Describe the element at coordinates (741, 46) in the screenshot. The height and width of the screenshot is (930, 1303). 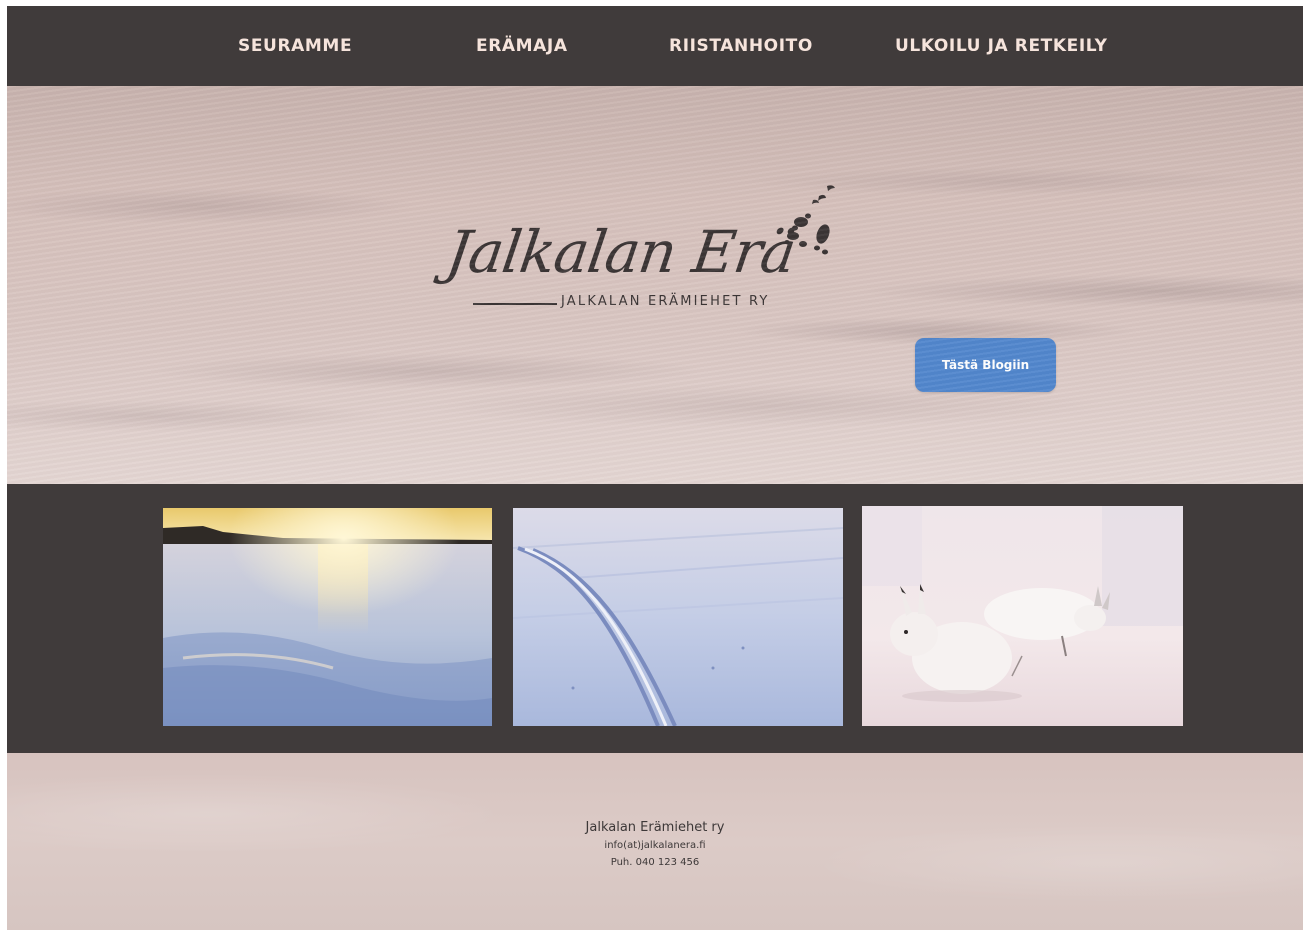
I see `nav-item-riistanhoito: RIISTANHOITO` at that location.